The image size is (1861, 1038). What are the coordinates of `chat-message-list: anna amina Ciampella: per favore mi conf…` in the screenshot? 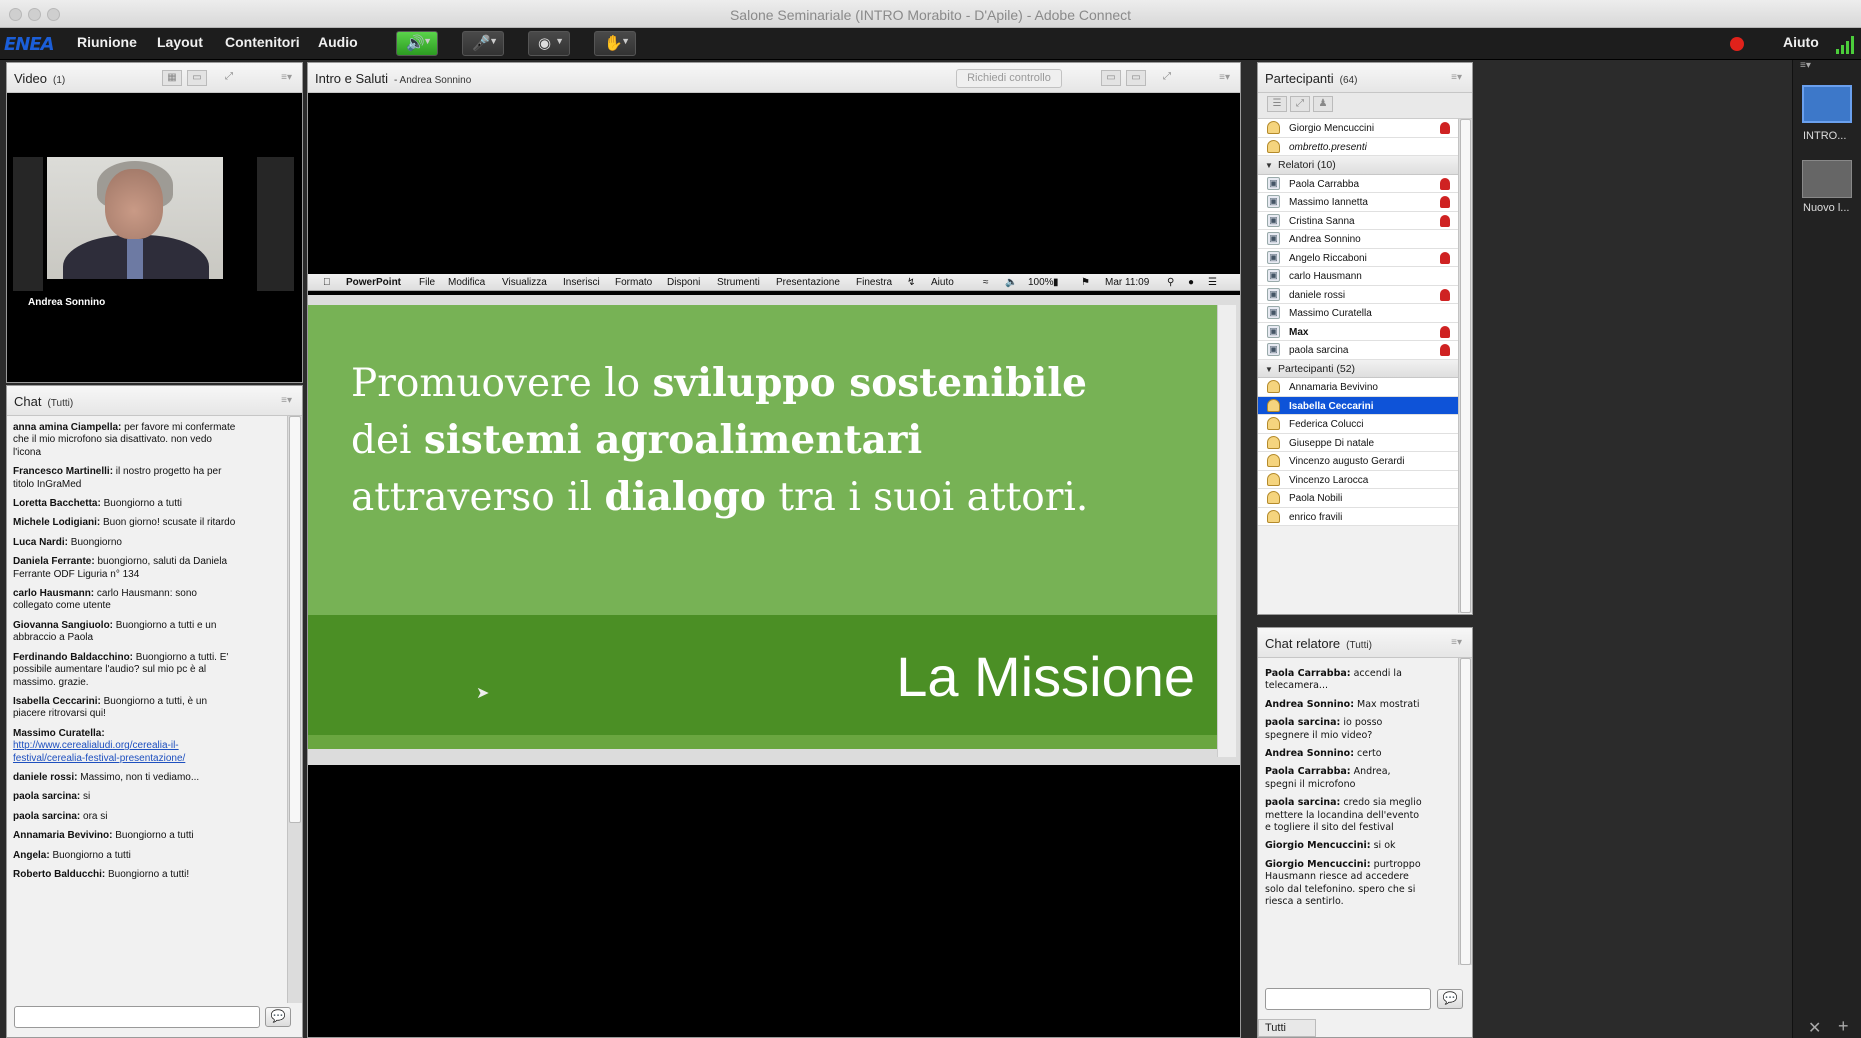 It's located at (126, 655).